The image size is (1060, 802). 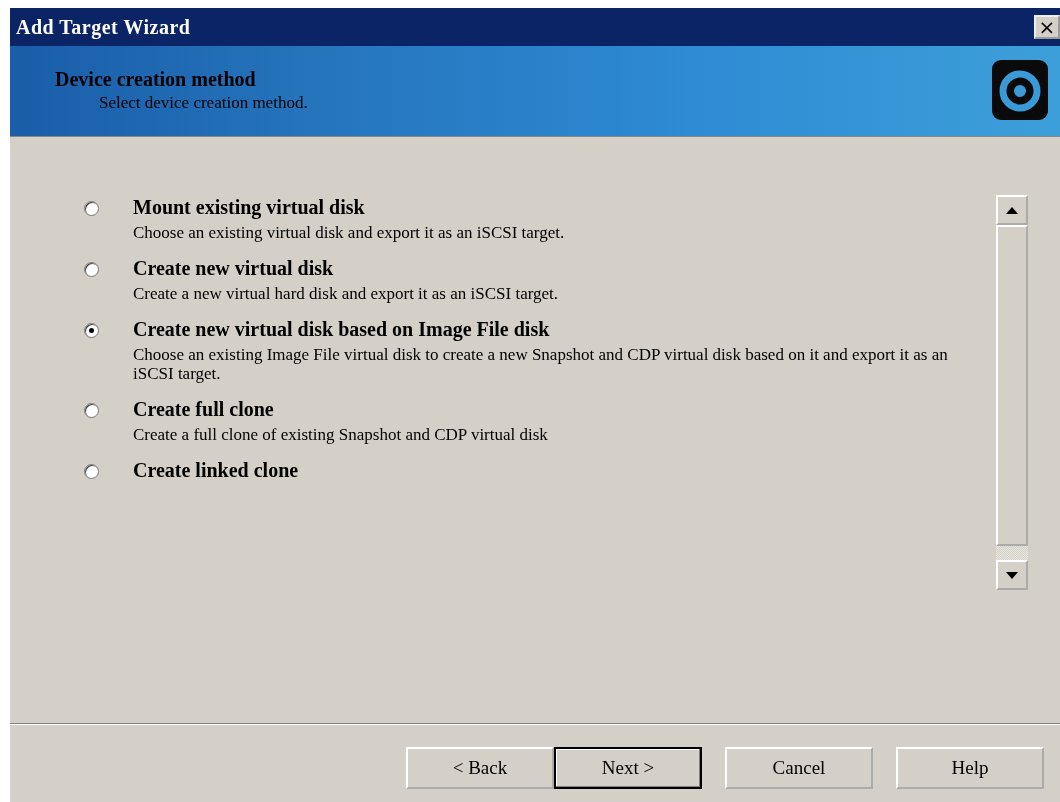 I want to click on option-description: Choose an existing virtual disk and export it as an iSCSI target., so click(x=349, y=232).